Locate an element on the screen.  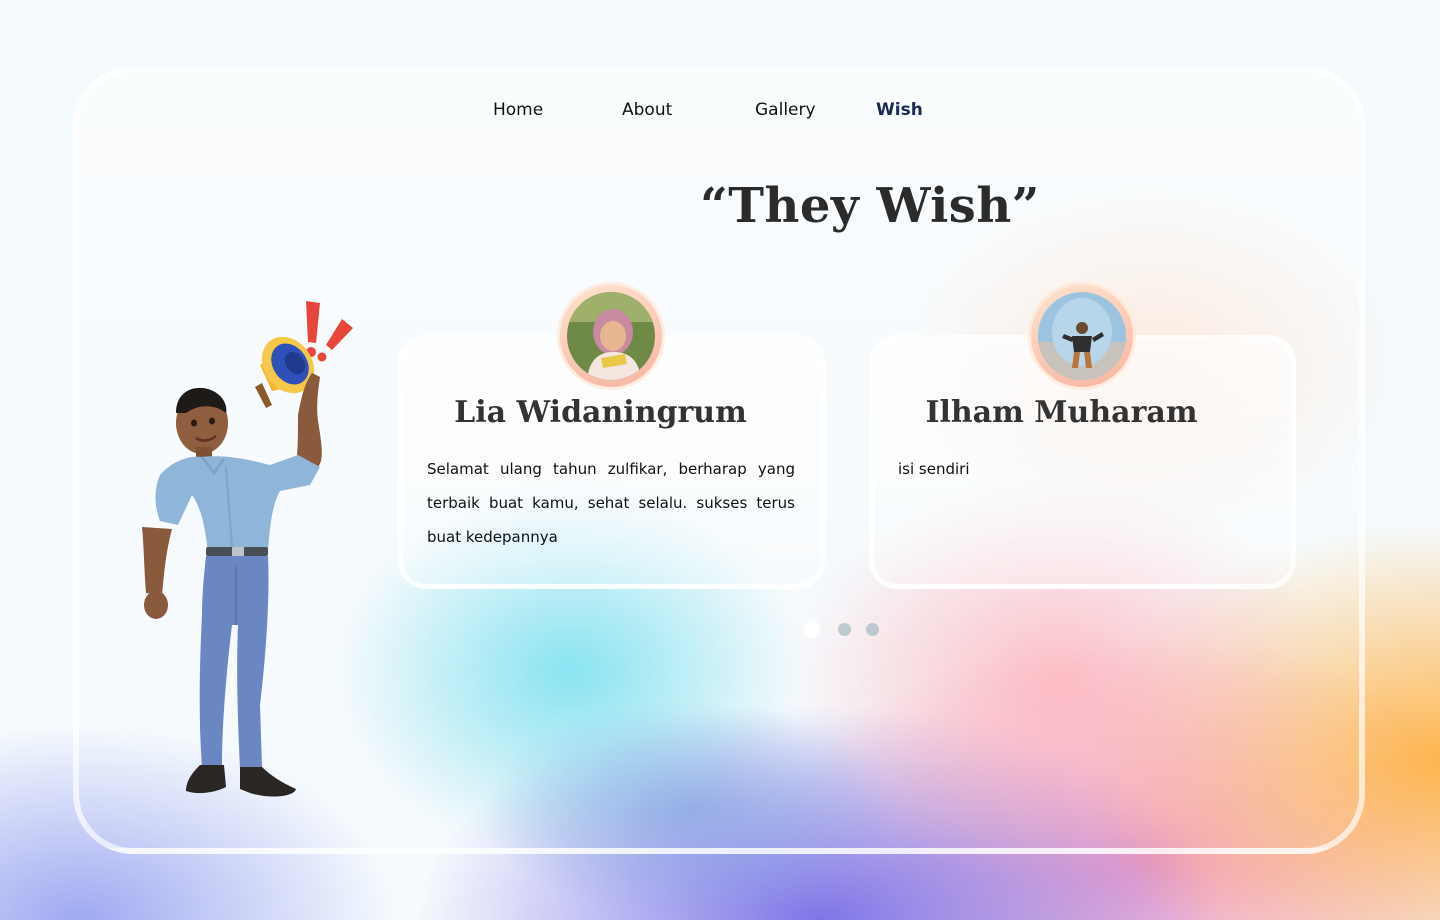
nav-gallery-link: Gallery is located at coordinates (785, 110).